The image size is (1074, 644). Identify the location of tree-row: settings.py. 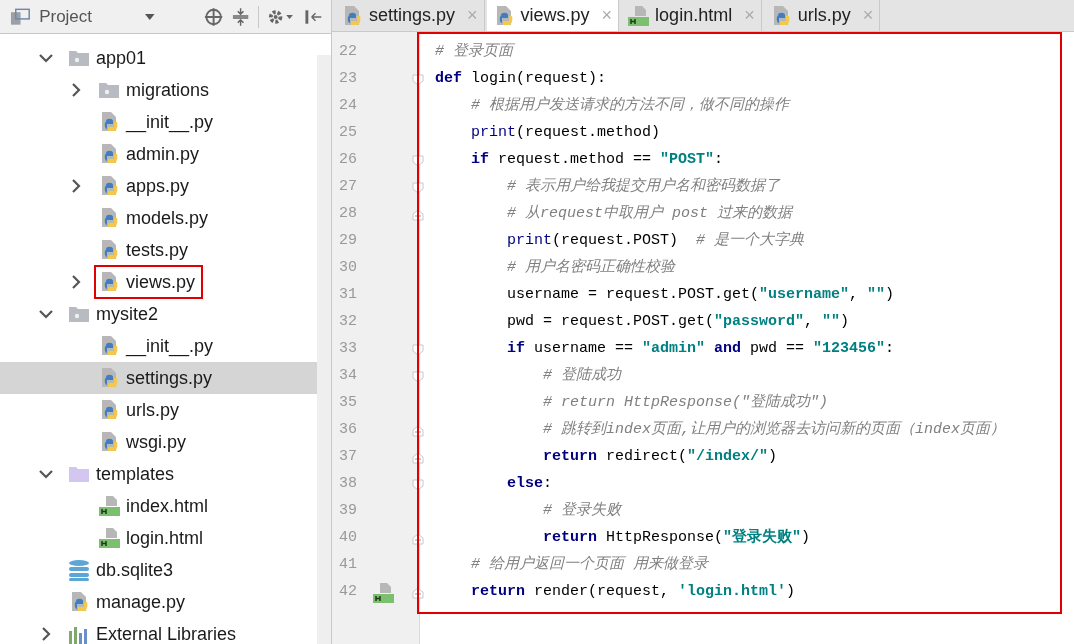
(158, 378).